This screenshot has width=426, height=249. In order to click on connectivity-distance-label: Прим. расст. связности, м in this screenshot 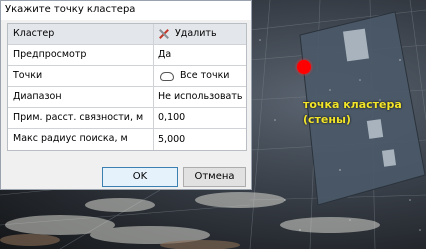, I will do `click(81, 118)`.